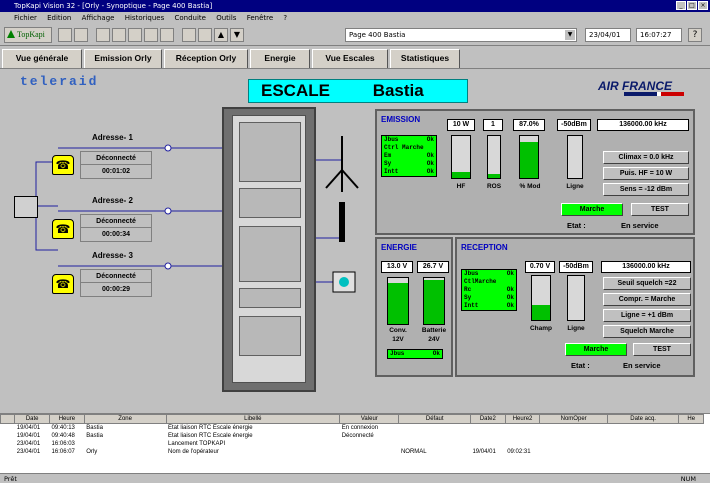 This screenshot has height=483, width=710. I want to click on addr3-node, so click(168, 266).